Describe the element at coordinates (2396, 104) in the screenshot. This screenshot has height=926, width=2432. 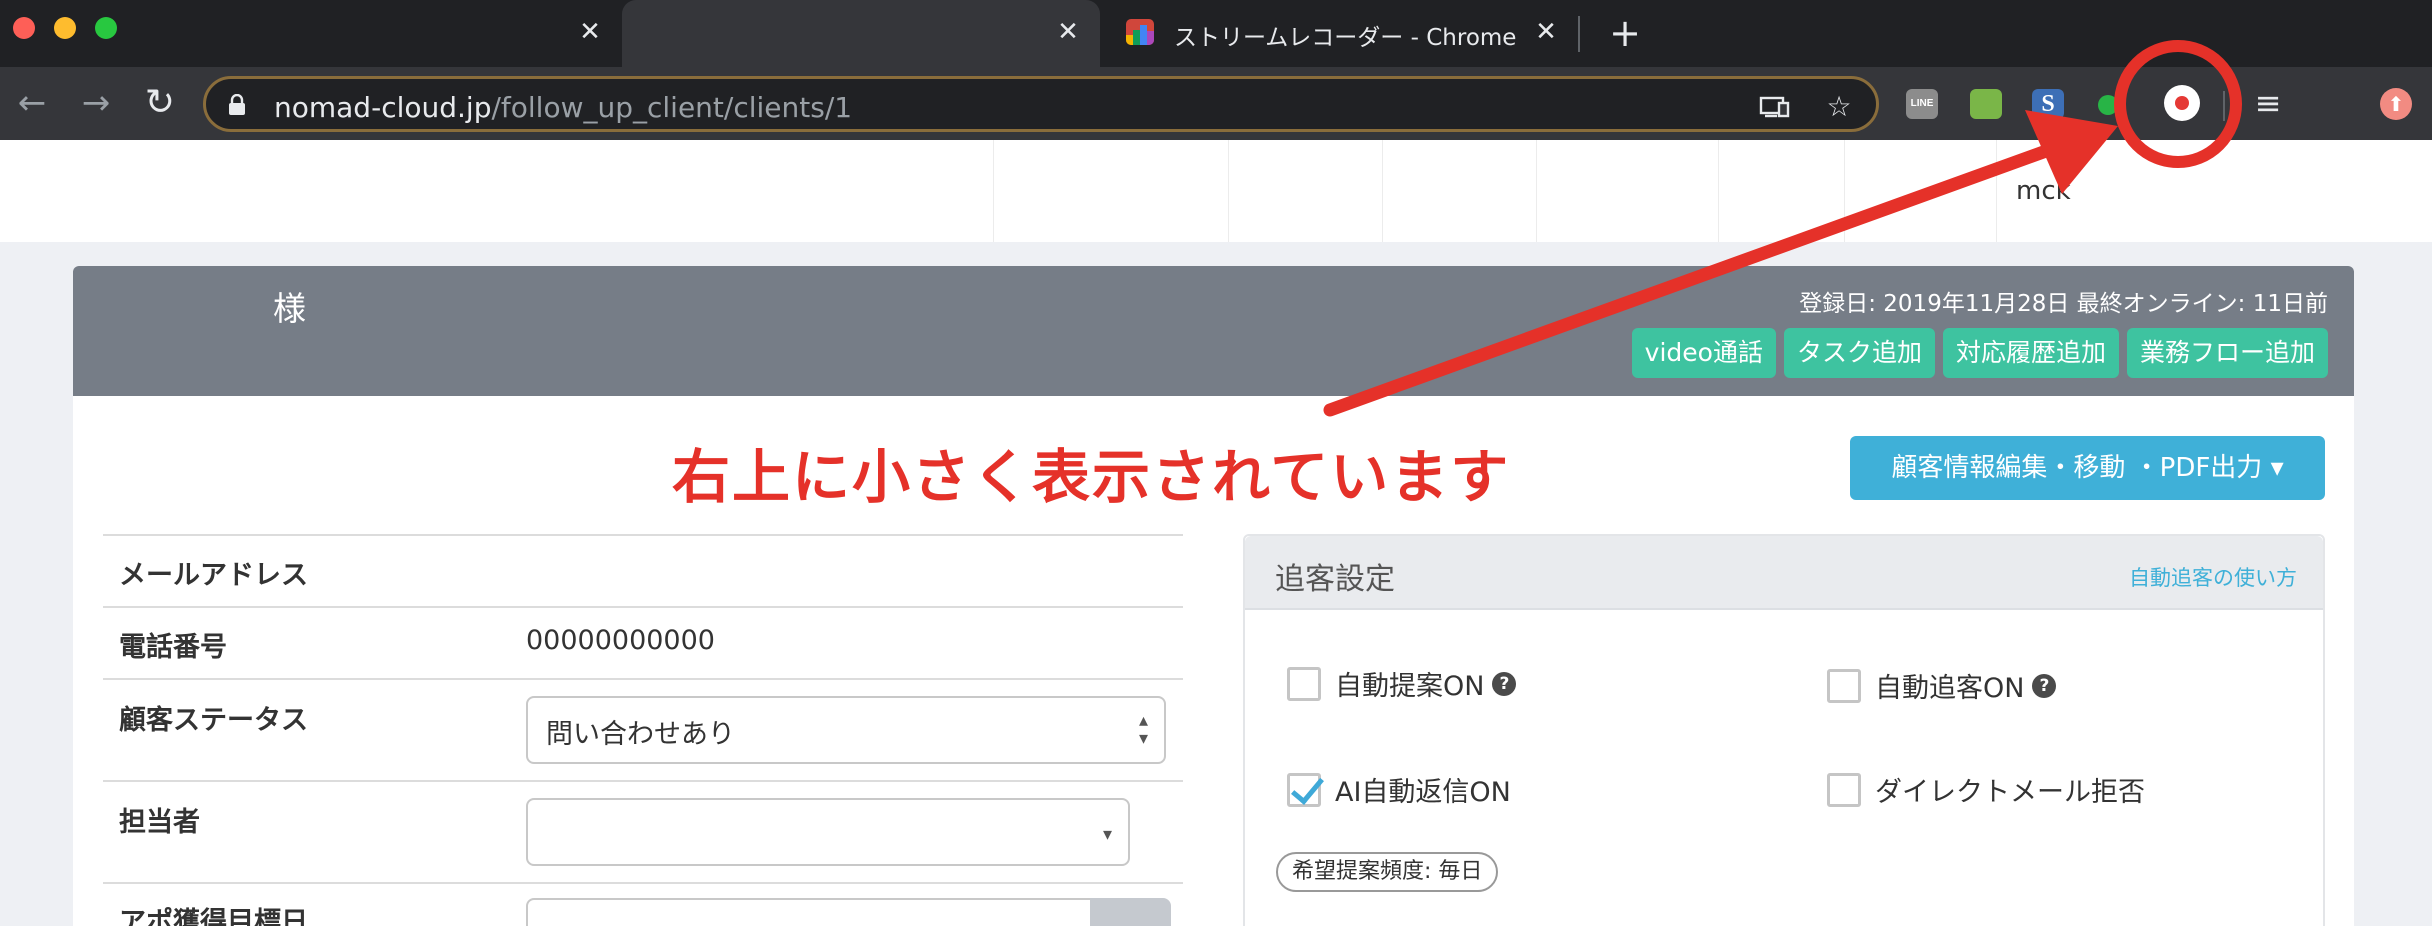
I see `profile-update-icon: ⬆` at that location.